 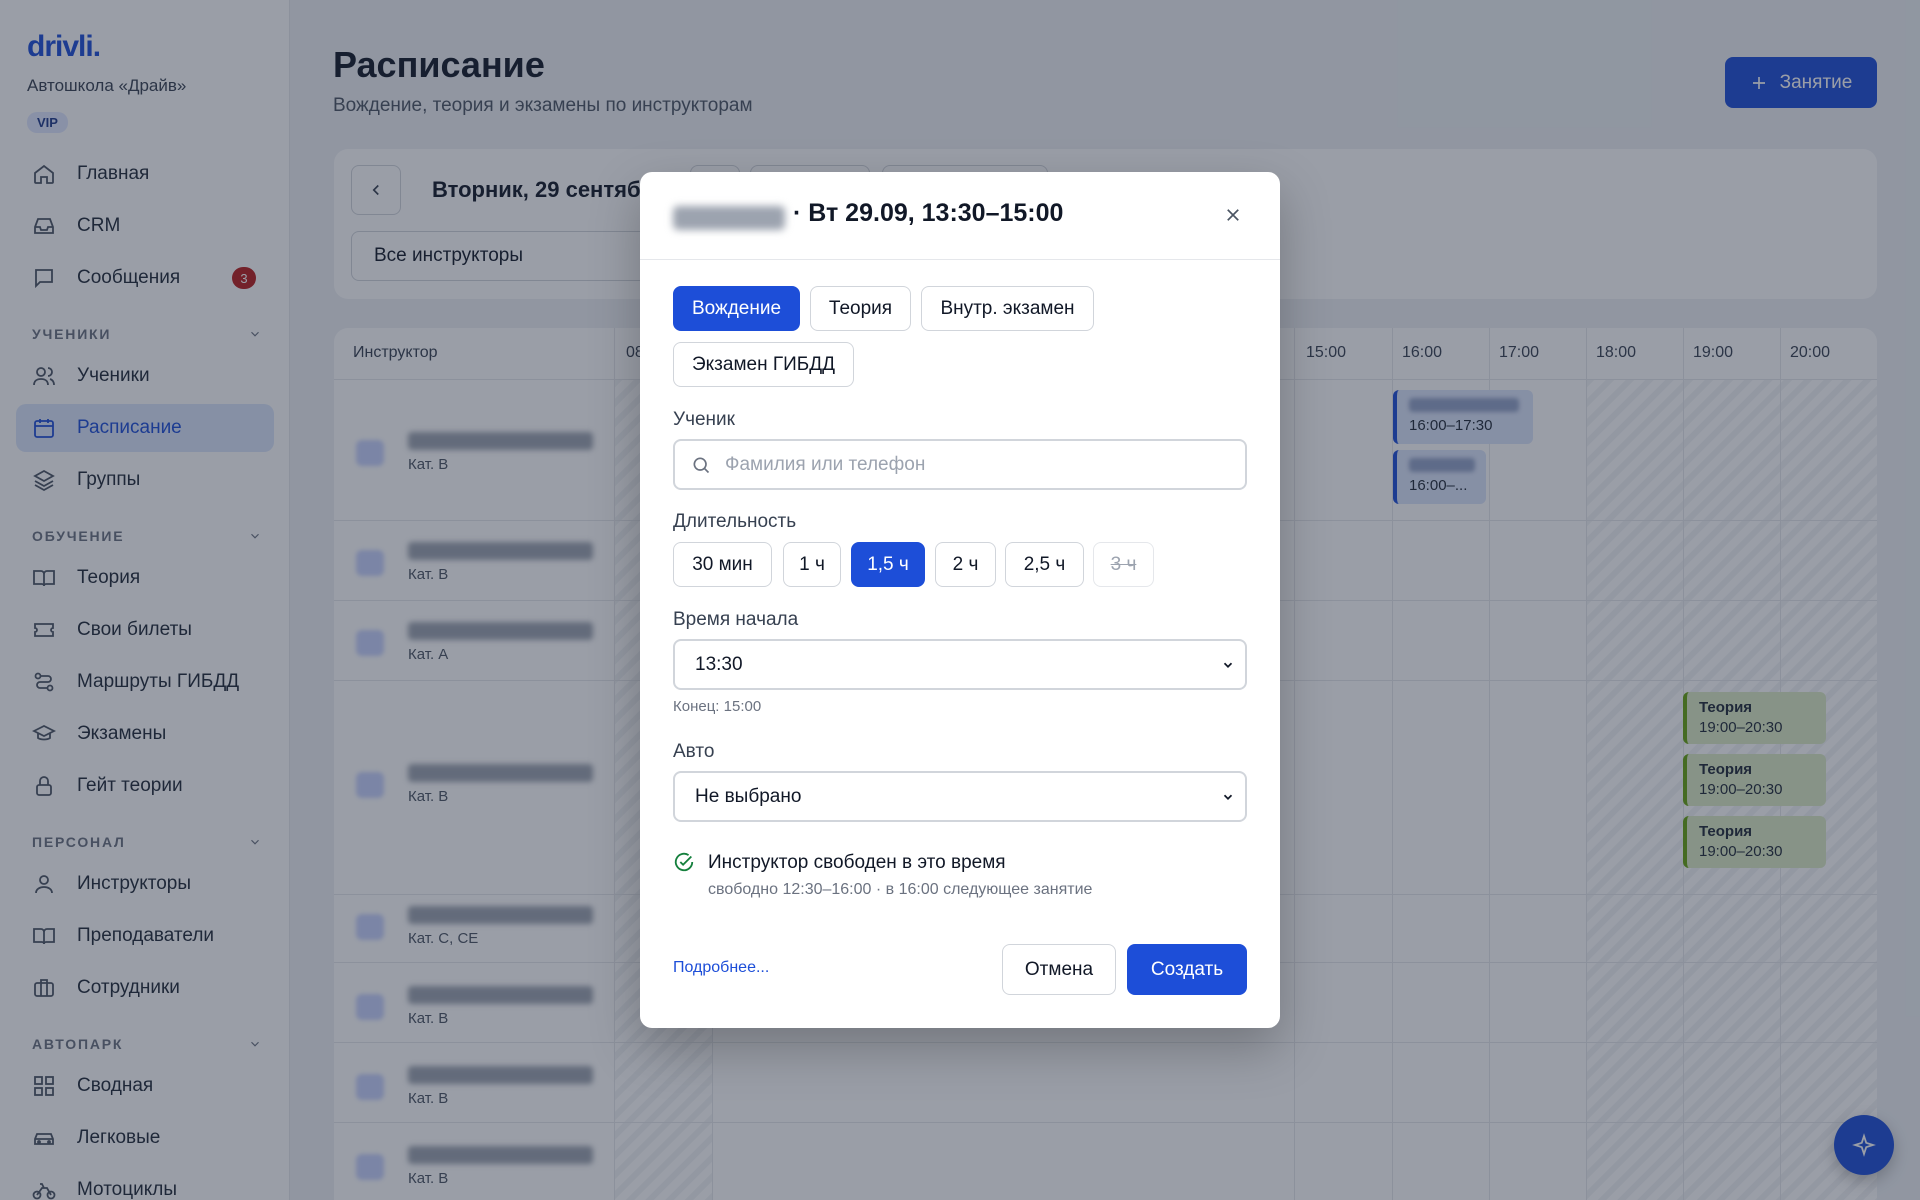 What do you see at coordinates (735, 521) in the screenshot?
I see `duration-label: Длительность` at bounding box center [735, 521].